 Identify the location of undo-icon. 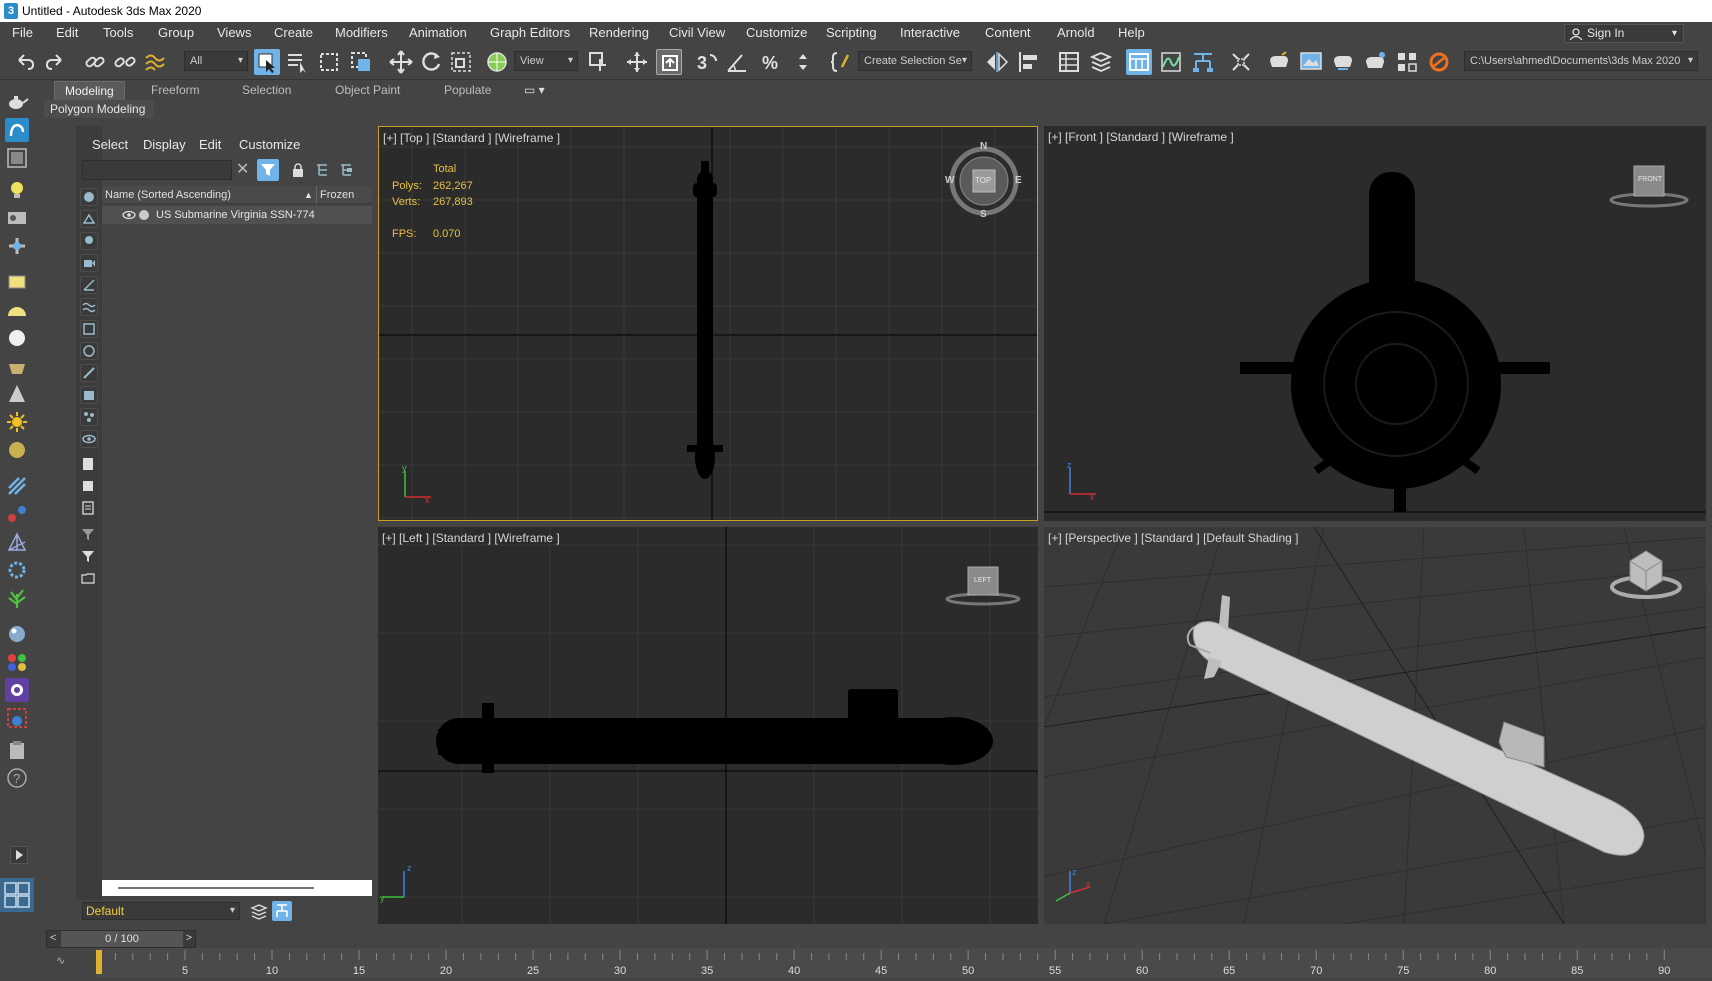
(25, 62).